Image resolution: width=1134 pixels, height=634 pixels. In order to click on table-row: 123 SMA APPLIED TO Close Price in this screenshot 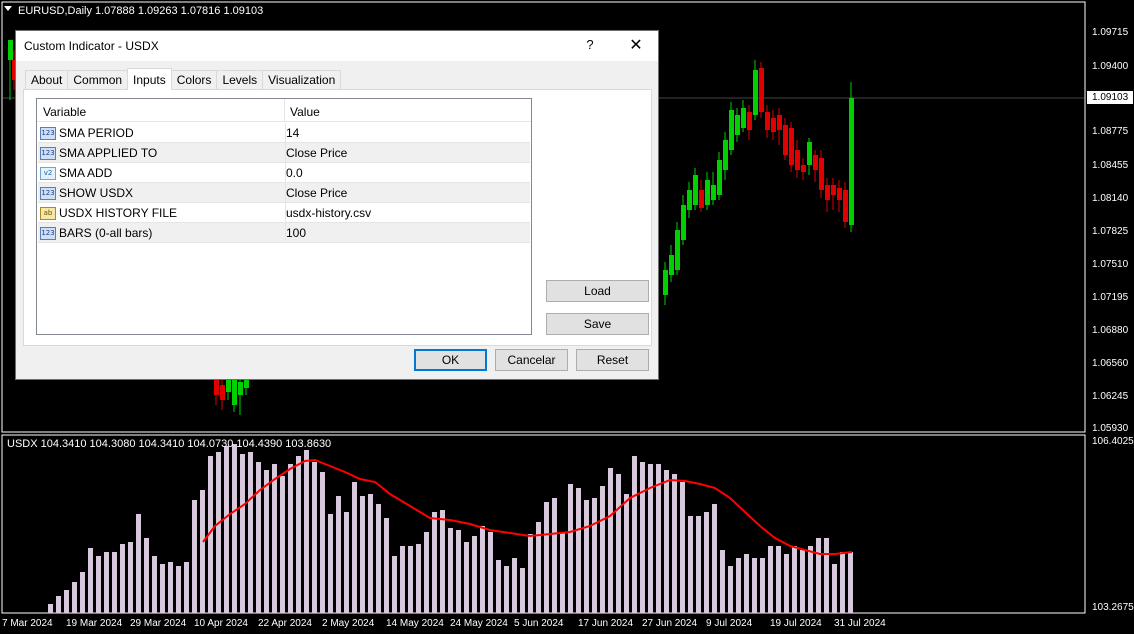, I will do `click(284, 153)`.